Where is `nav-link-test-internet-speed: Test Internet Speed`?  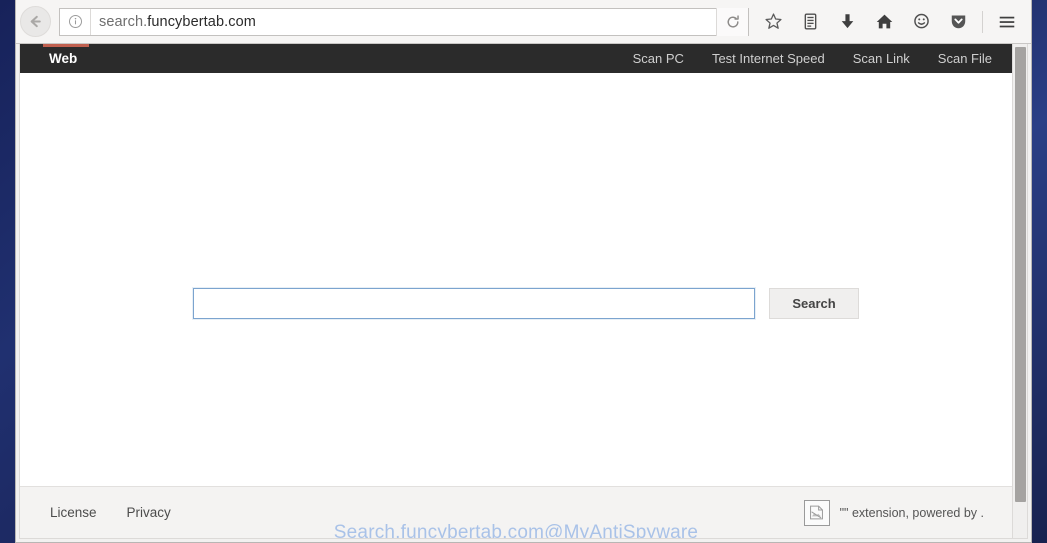 nav-link-test-internet-speed: Test Internet Speed is located at coordinates (768, 58).